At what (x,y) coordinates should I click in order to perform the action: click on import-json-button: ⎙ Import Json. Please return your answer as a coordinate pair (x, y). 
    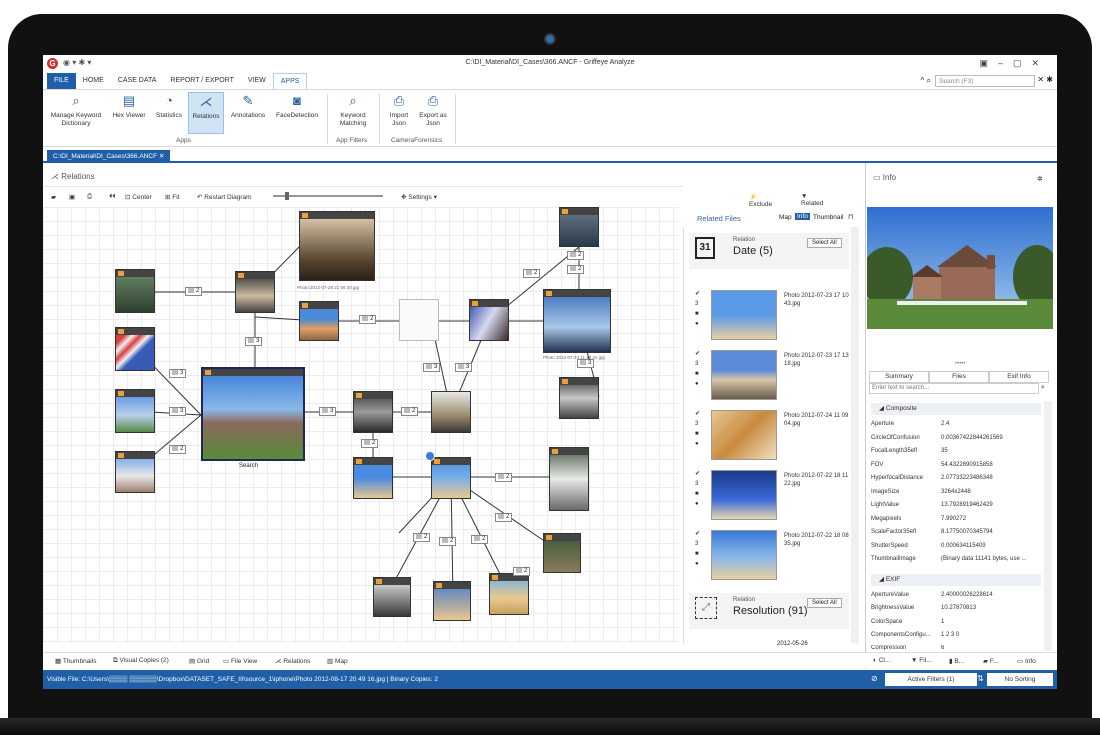
    Looking at the image, I should click on (399, 110).